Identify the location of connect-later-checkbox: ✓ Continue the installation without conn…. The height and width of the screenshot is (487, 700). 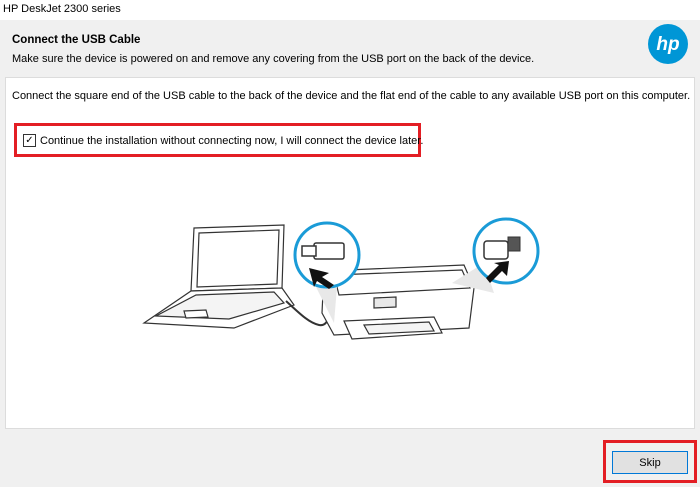
(223, 140).